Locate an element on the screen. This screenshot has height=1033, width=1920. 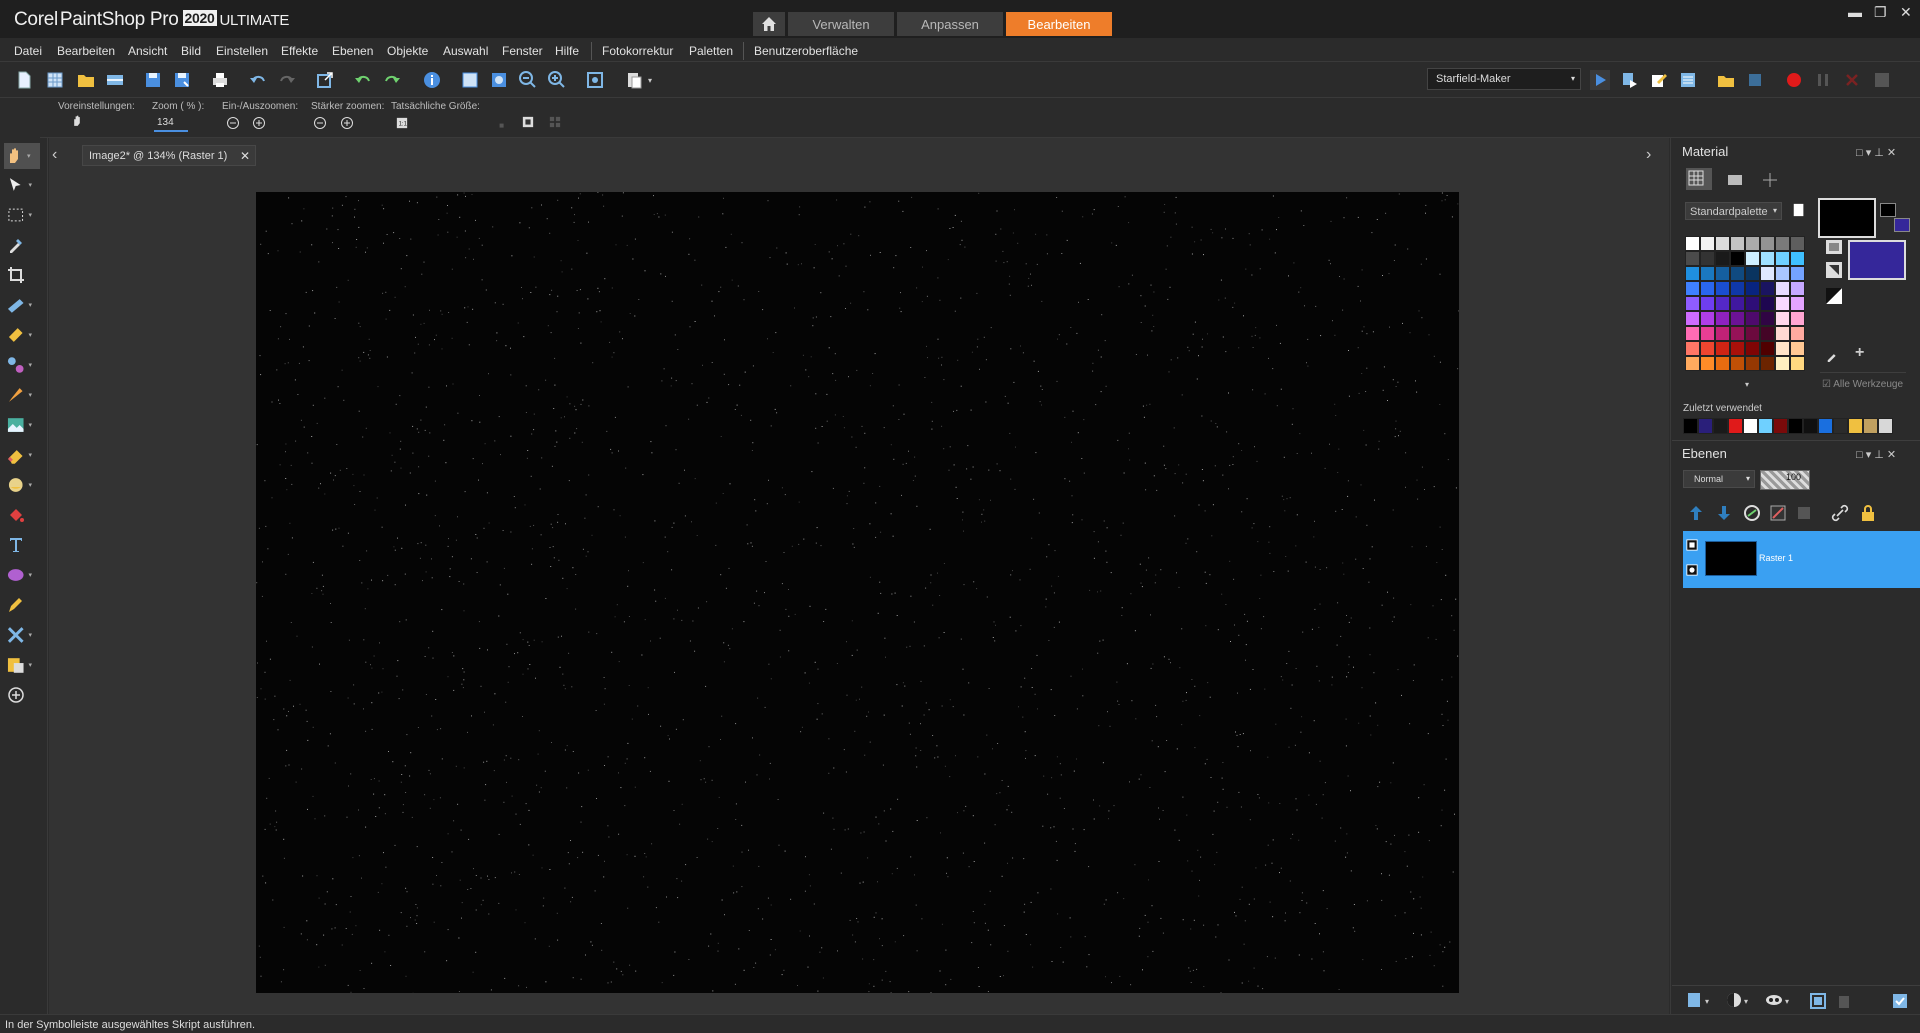
restore-icon: ❐ is located at coordinates (1880, 12).